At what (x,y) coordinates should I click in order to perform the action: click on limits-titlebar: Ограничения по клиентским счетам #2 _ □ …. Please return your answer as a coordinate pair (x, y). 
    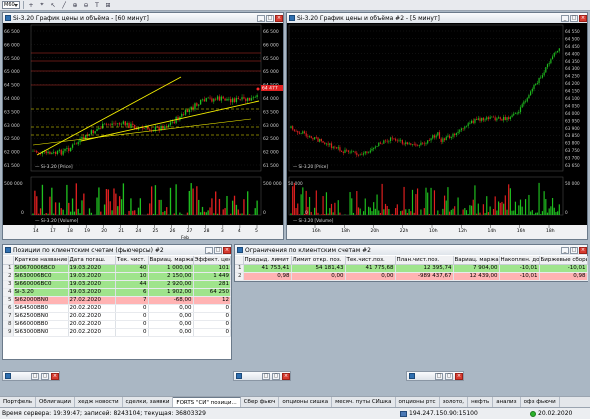
    Looking at the image, I should click on (411, 250).